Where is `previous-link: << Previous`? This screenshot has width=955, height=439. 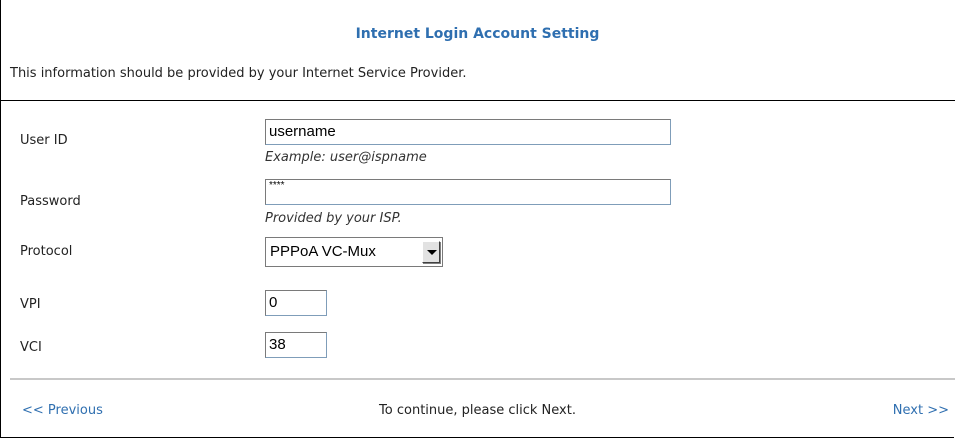
previous-link: << Previous is located at coordinates (62, 410).